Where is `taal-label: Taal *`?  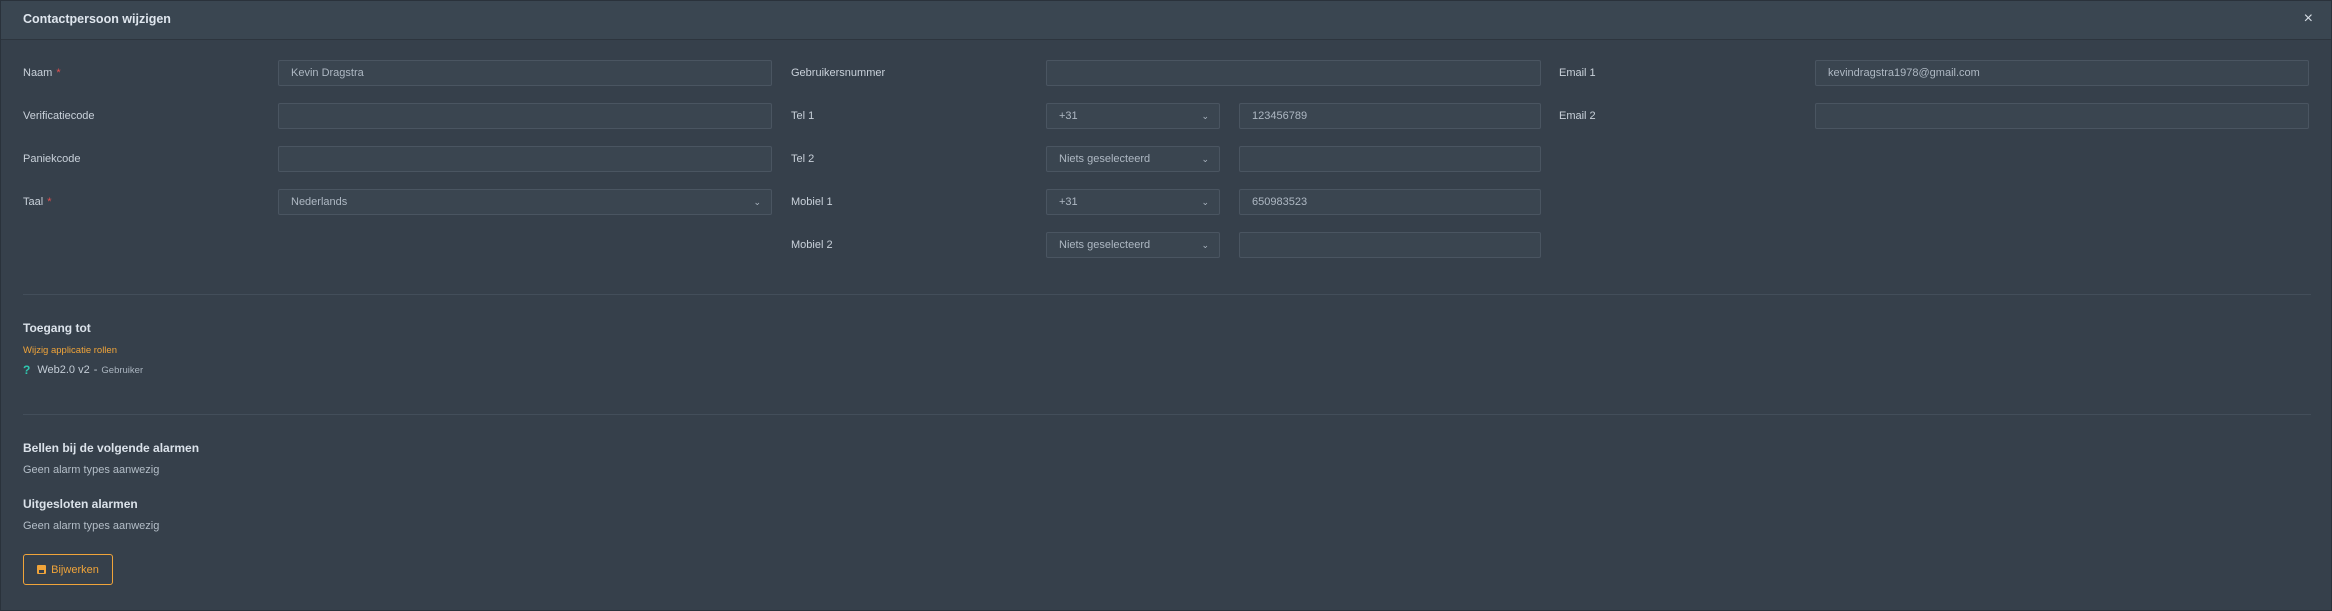
taal-label: Taal * is located at coordinates (37, 202).